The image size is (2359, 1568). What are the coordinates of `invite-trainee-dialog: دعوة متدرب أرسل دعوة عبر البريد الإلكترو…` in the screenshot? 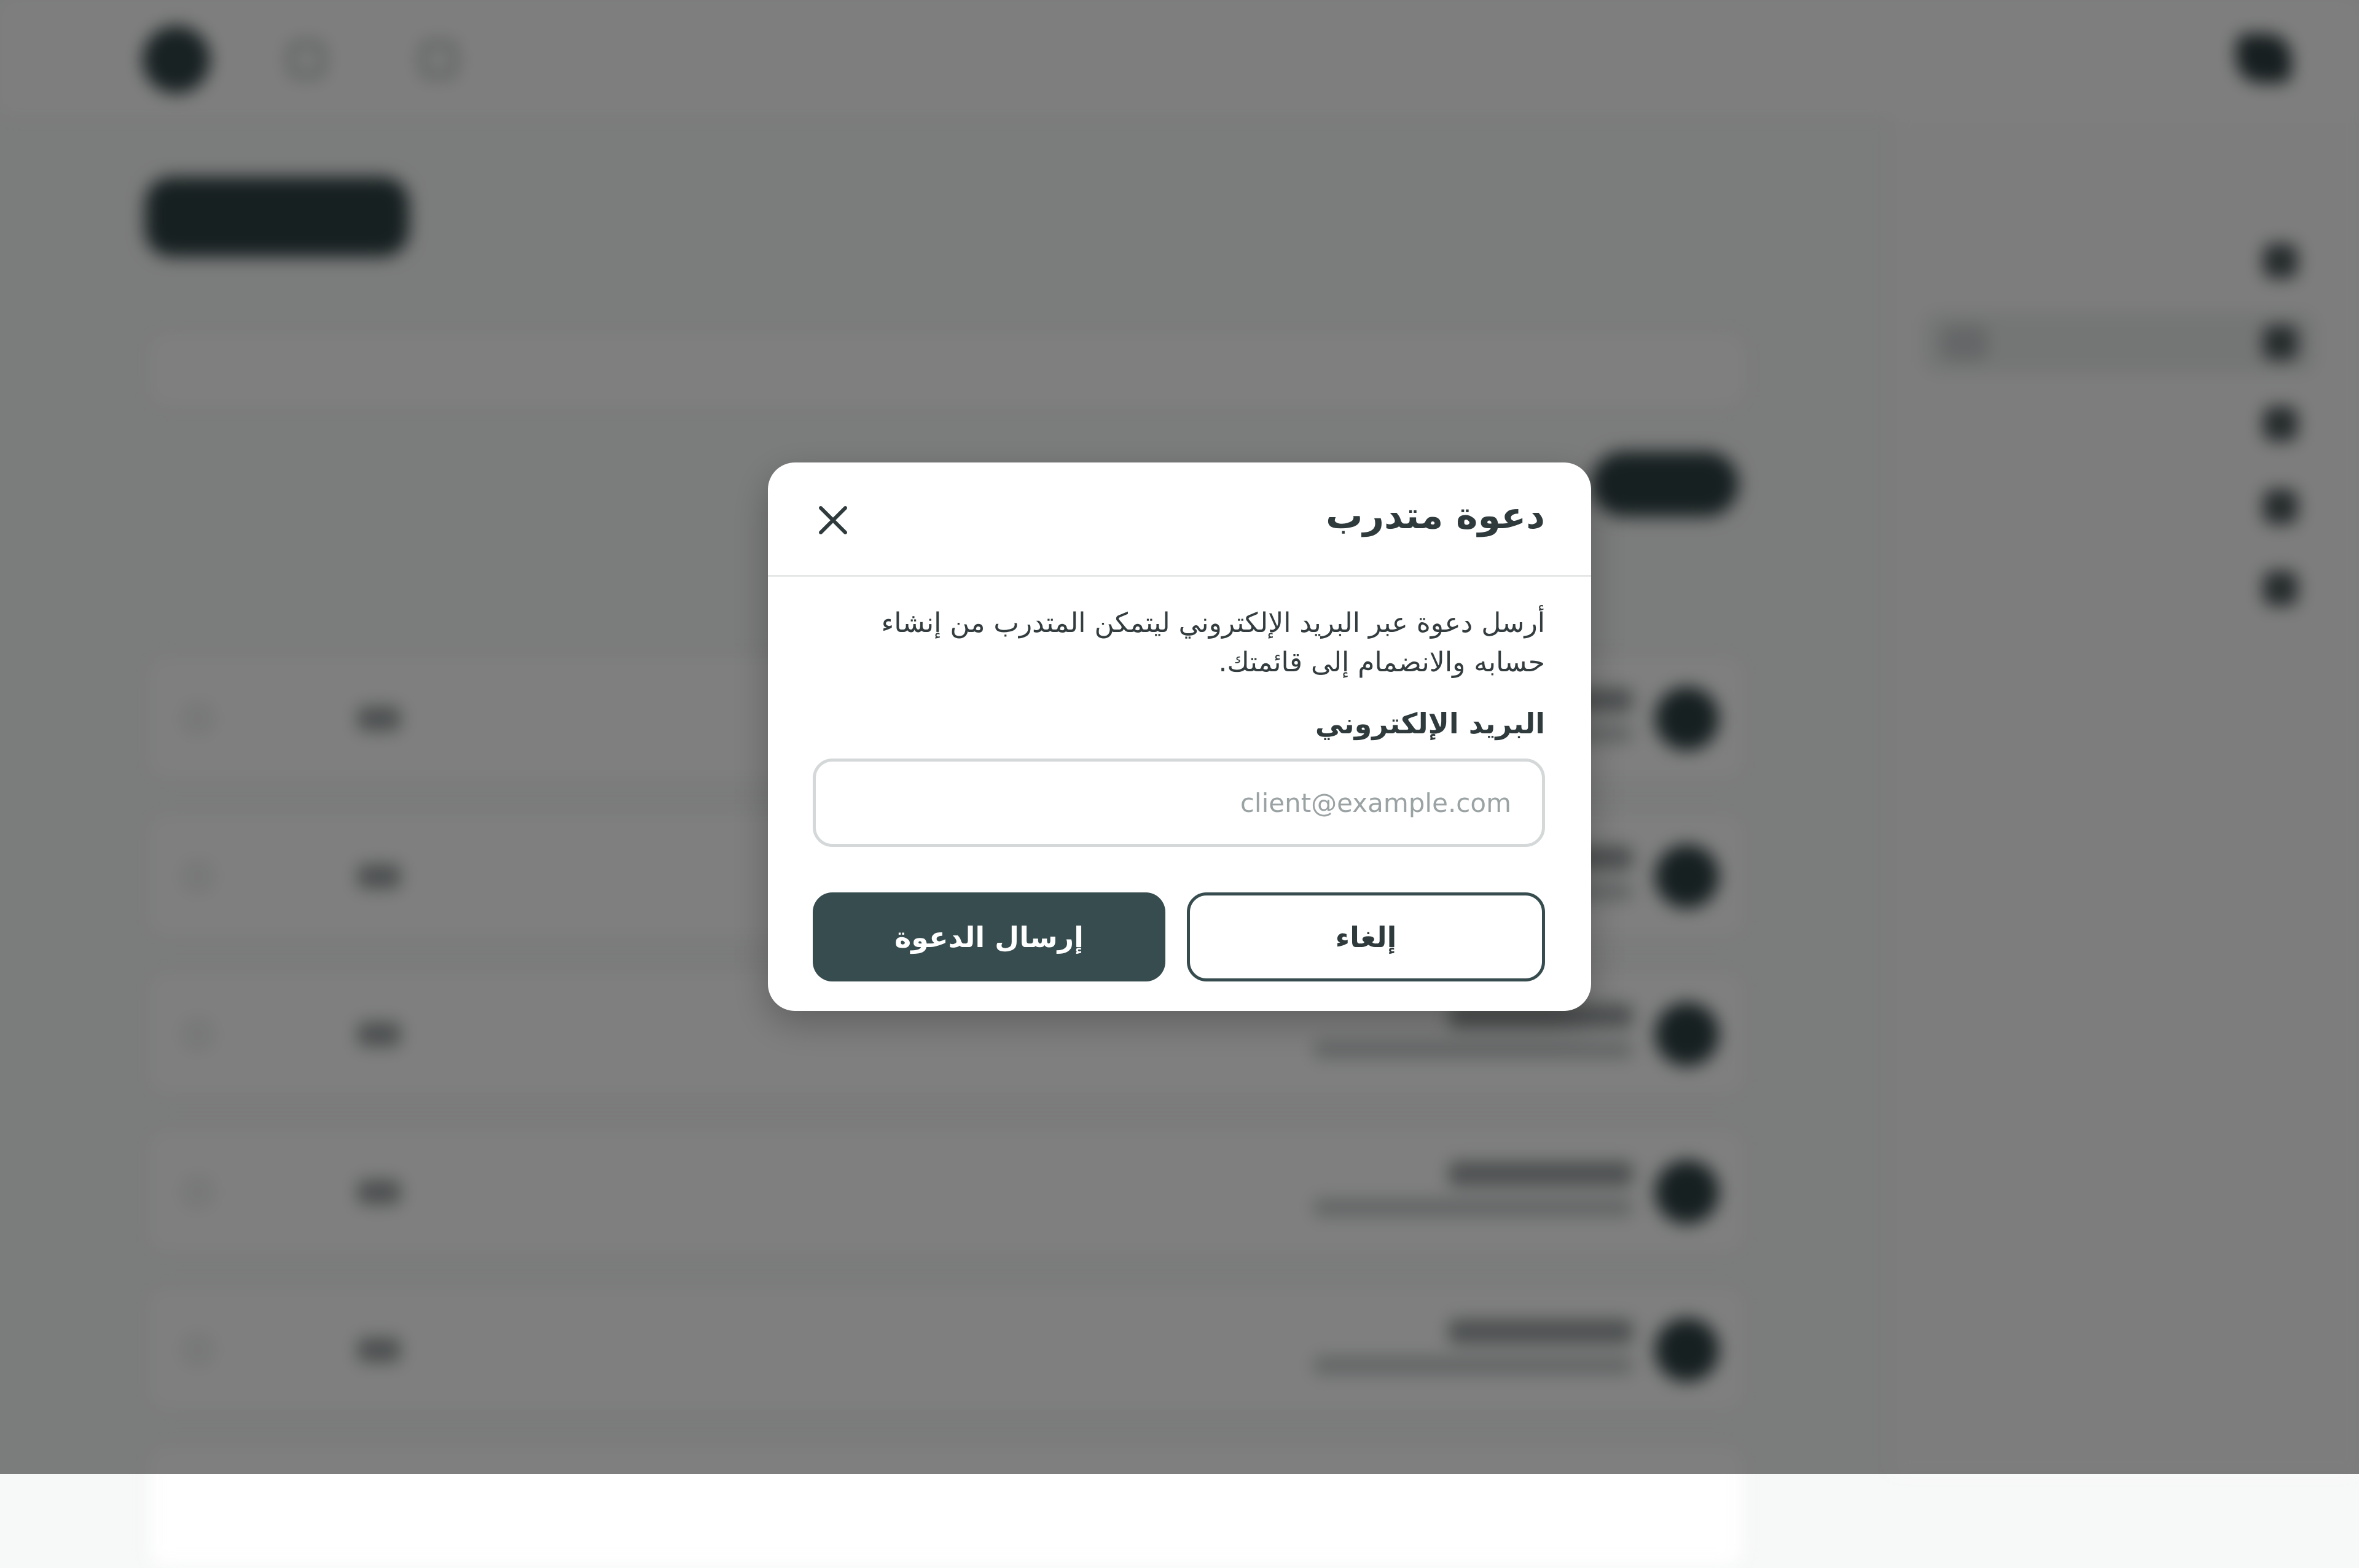 It's located at (1179, 736).